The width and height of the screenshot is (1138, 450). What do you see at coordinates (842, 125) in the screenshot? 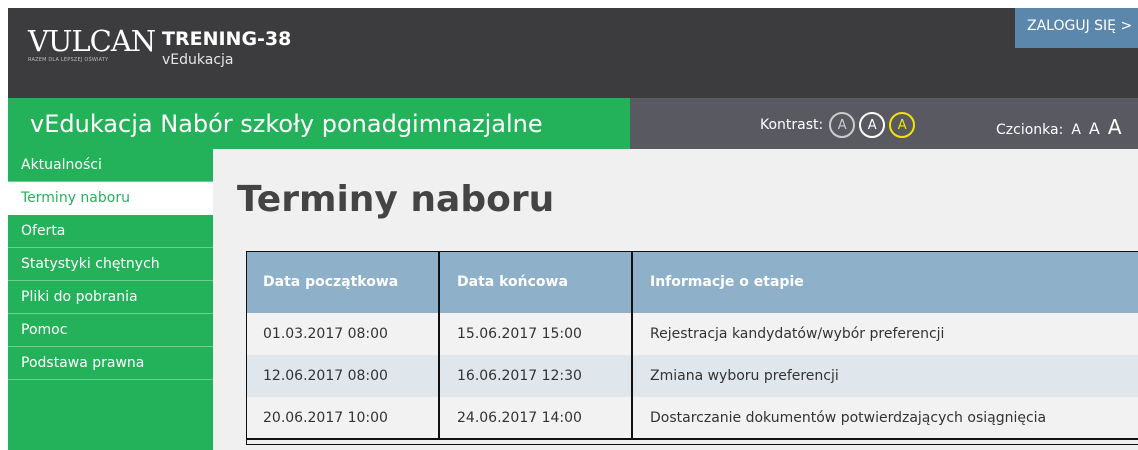
I see `contrast-default-button: A` at bounding box center [842, 125].